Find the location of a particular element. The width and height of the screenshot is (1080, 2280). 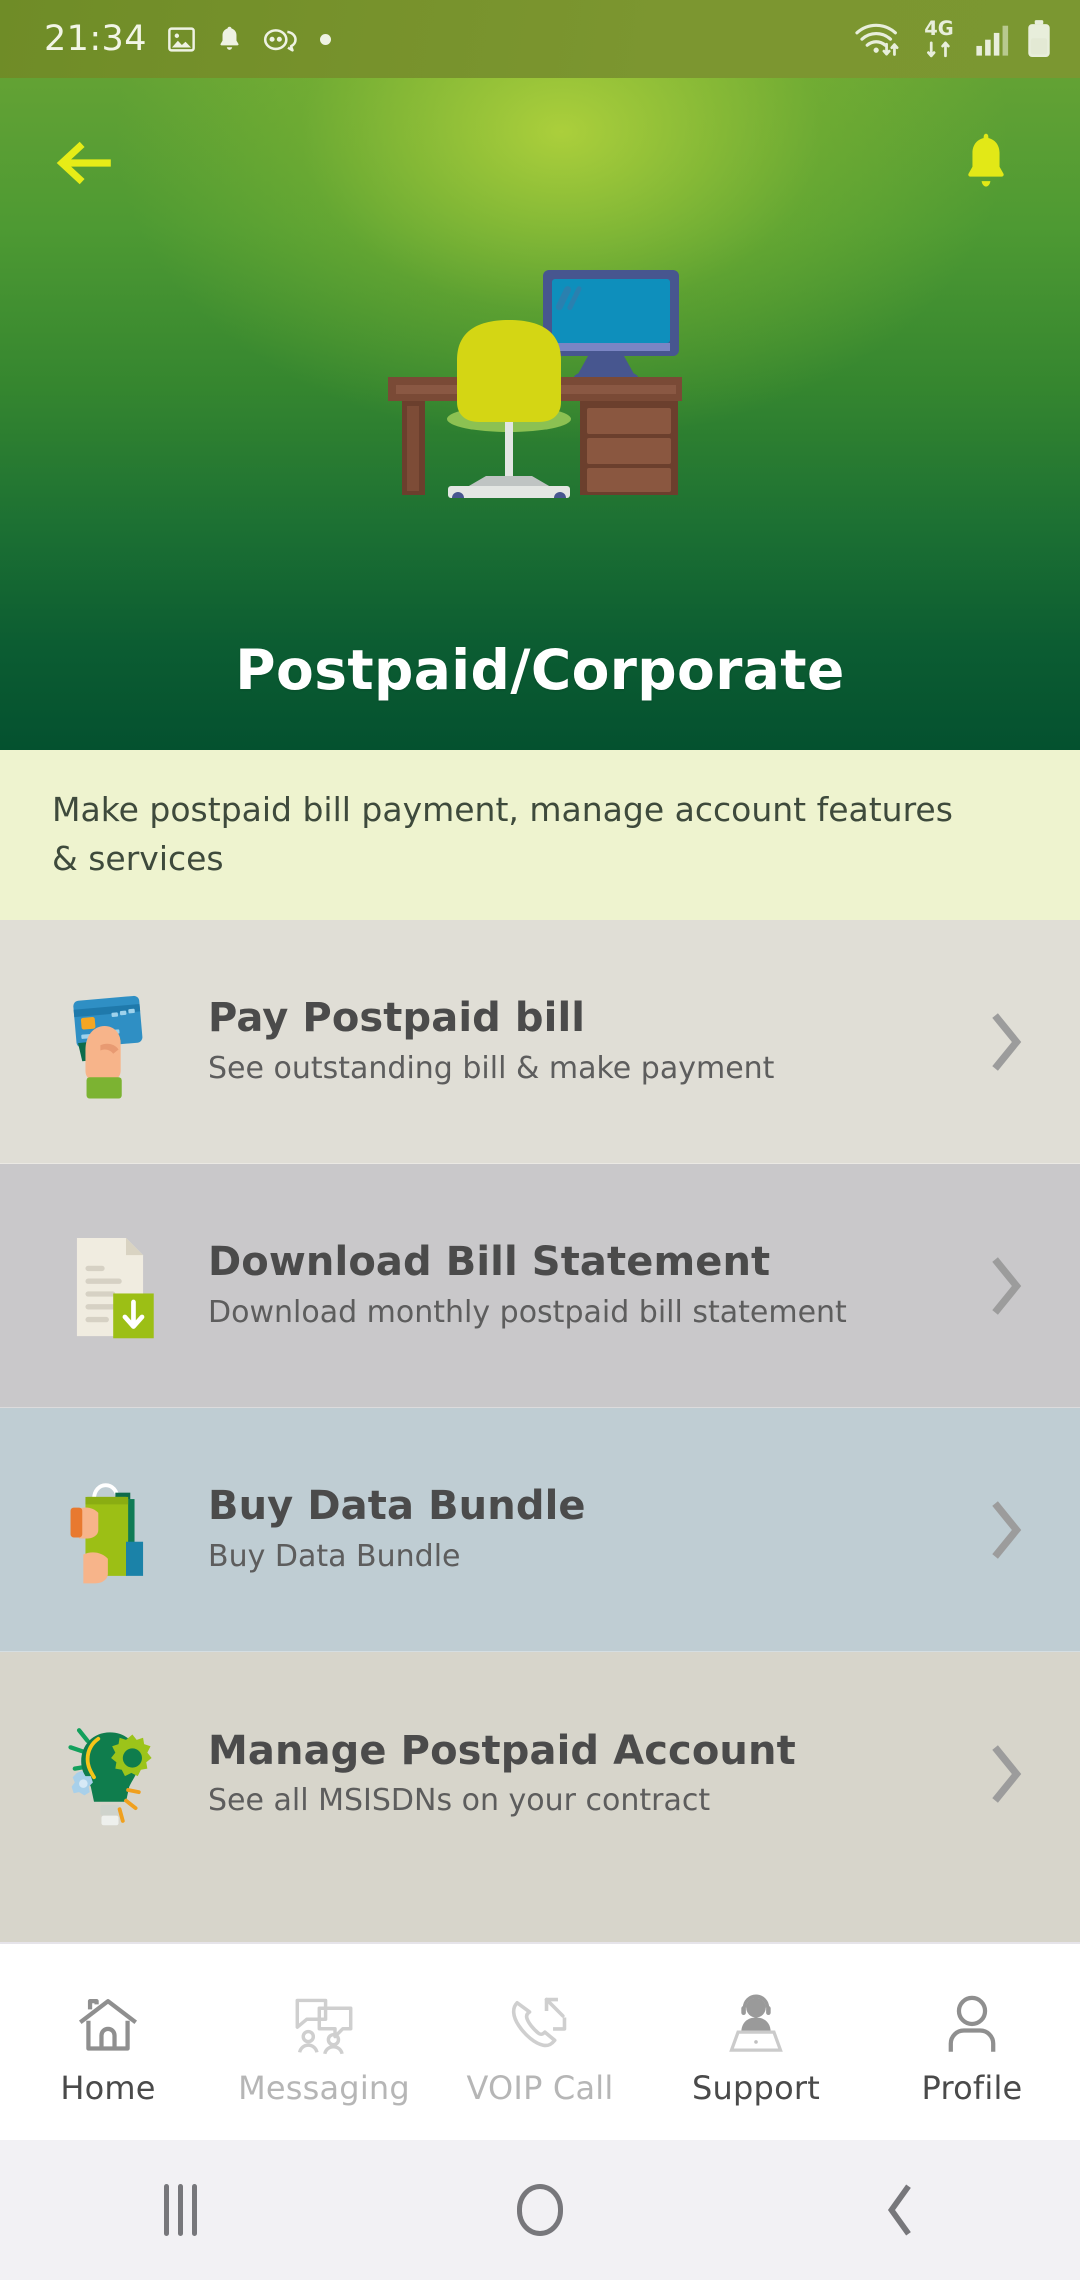

recents-button is located at coordinates (180, 2210).